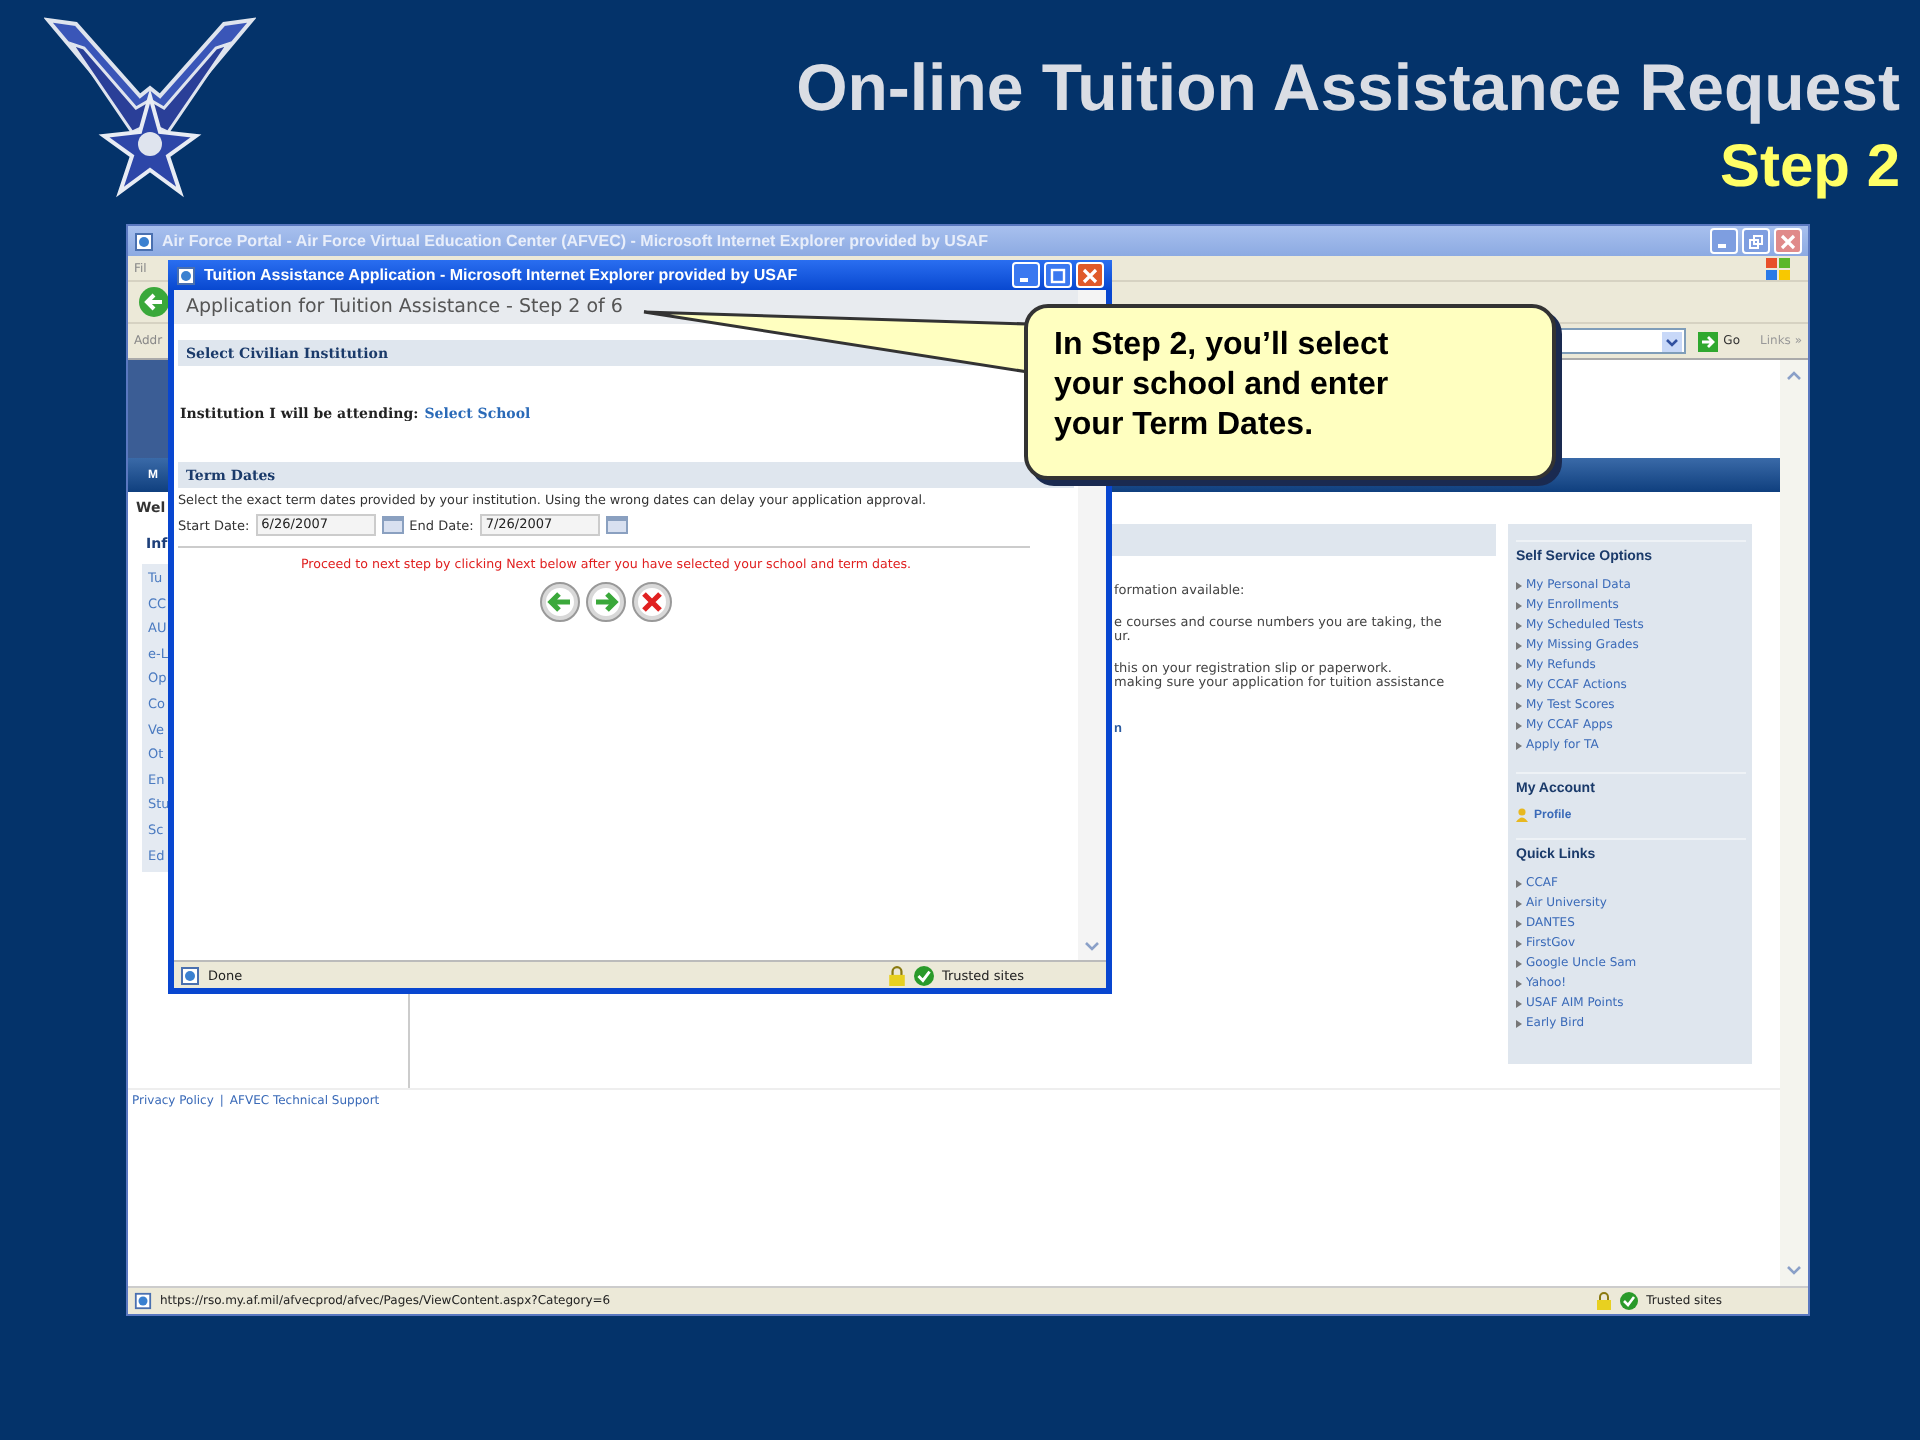  Describe the element at coordinates (1778, 268) in the screenshot. I see `windows-flag-icon` at that location.